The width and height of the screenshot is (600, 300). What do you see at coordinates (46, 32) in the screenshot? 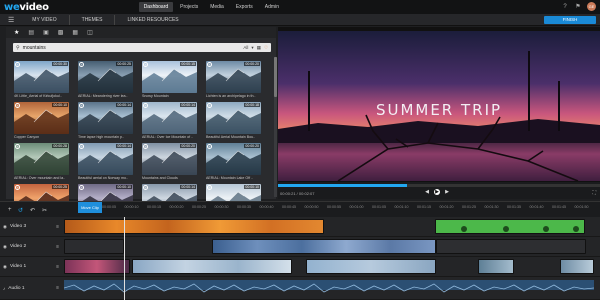
I see `media-icon: ▣` at bounding box center [46, 32].